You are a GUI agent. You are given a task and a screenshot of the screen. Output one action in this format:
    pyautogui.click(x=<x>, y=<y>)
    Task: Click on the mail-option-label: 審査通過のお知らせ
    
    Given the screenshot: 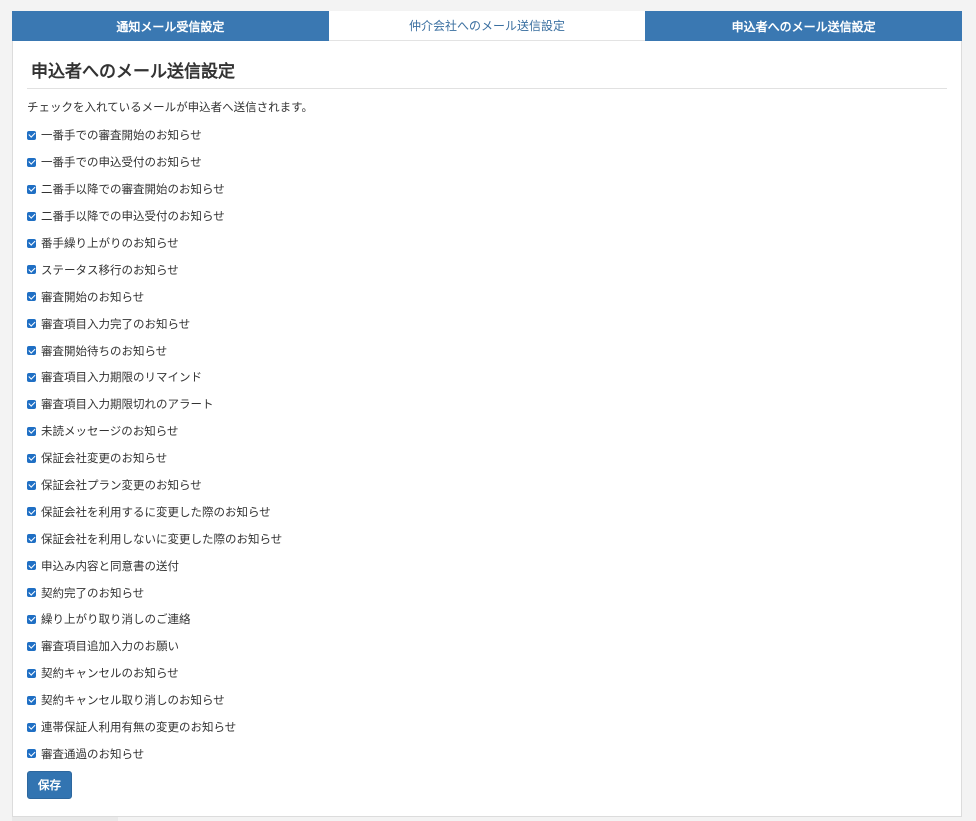 What is the action you would take?
    pyautogui.click(x=93, y=753)
    